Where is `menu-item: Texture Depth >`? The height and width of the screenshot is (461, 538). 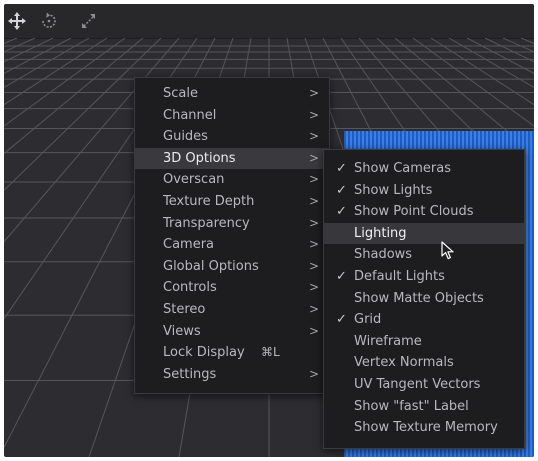
menu-item: Texture Depth > is located at coordinates (232, 202).